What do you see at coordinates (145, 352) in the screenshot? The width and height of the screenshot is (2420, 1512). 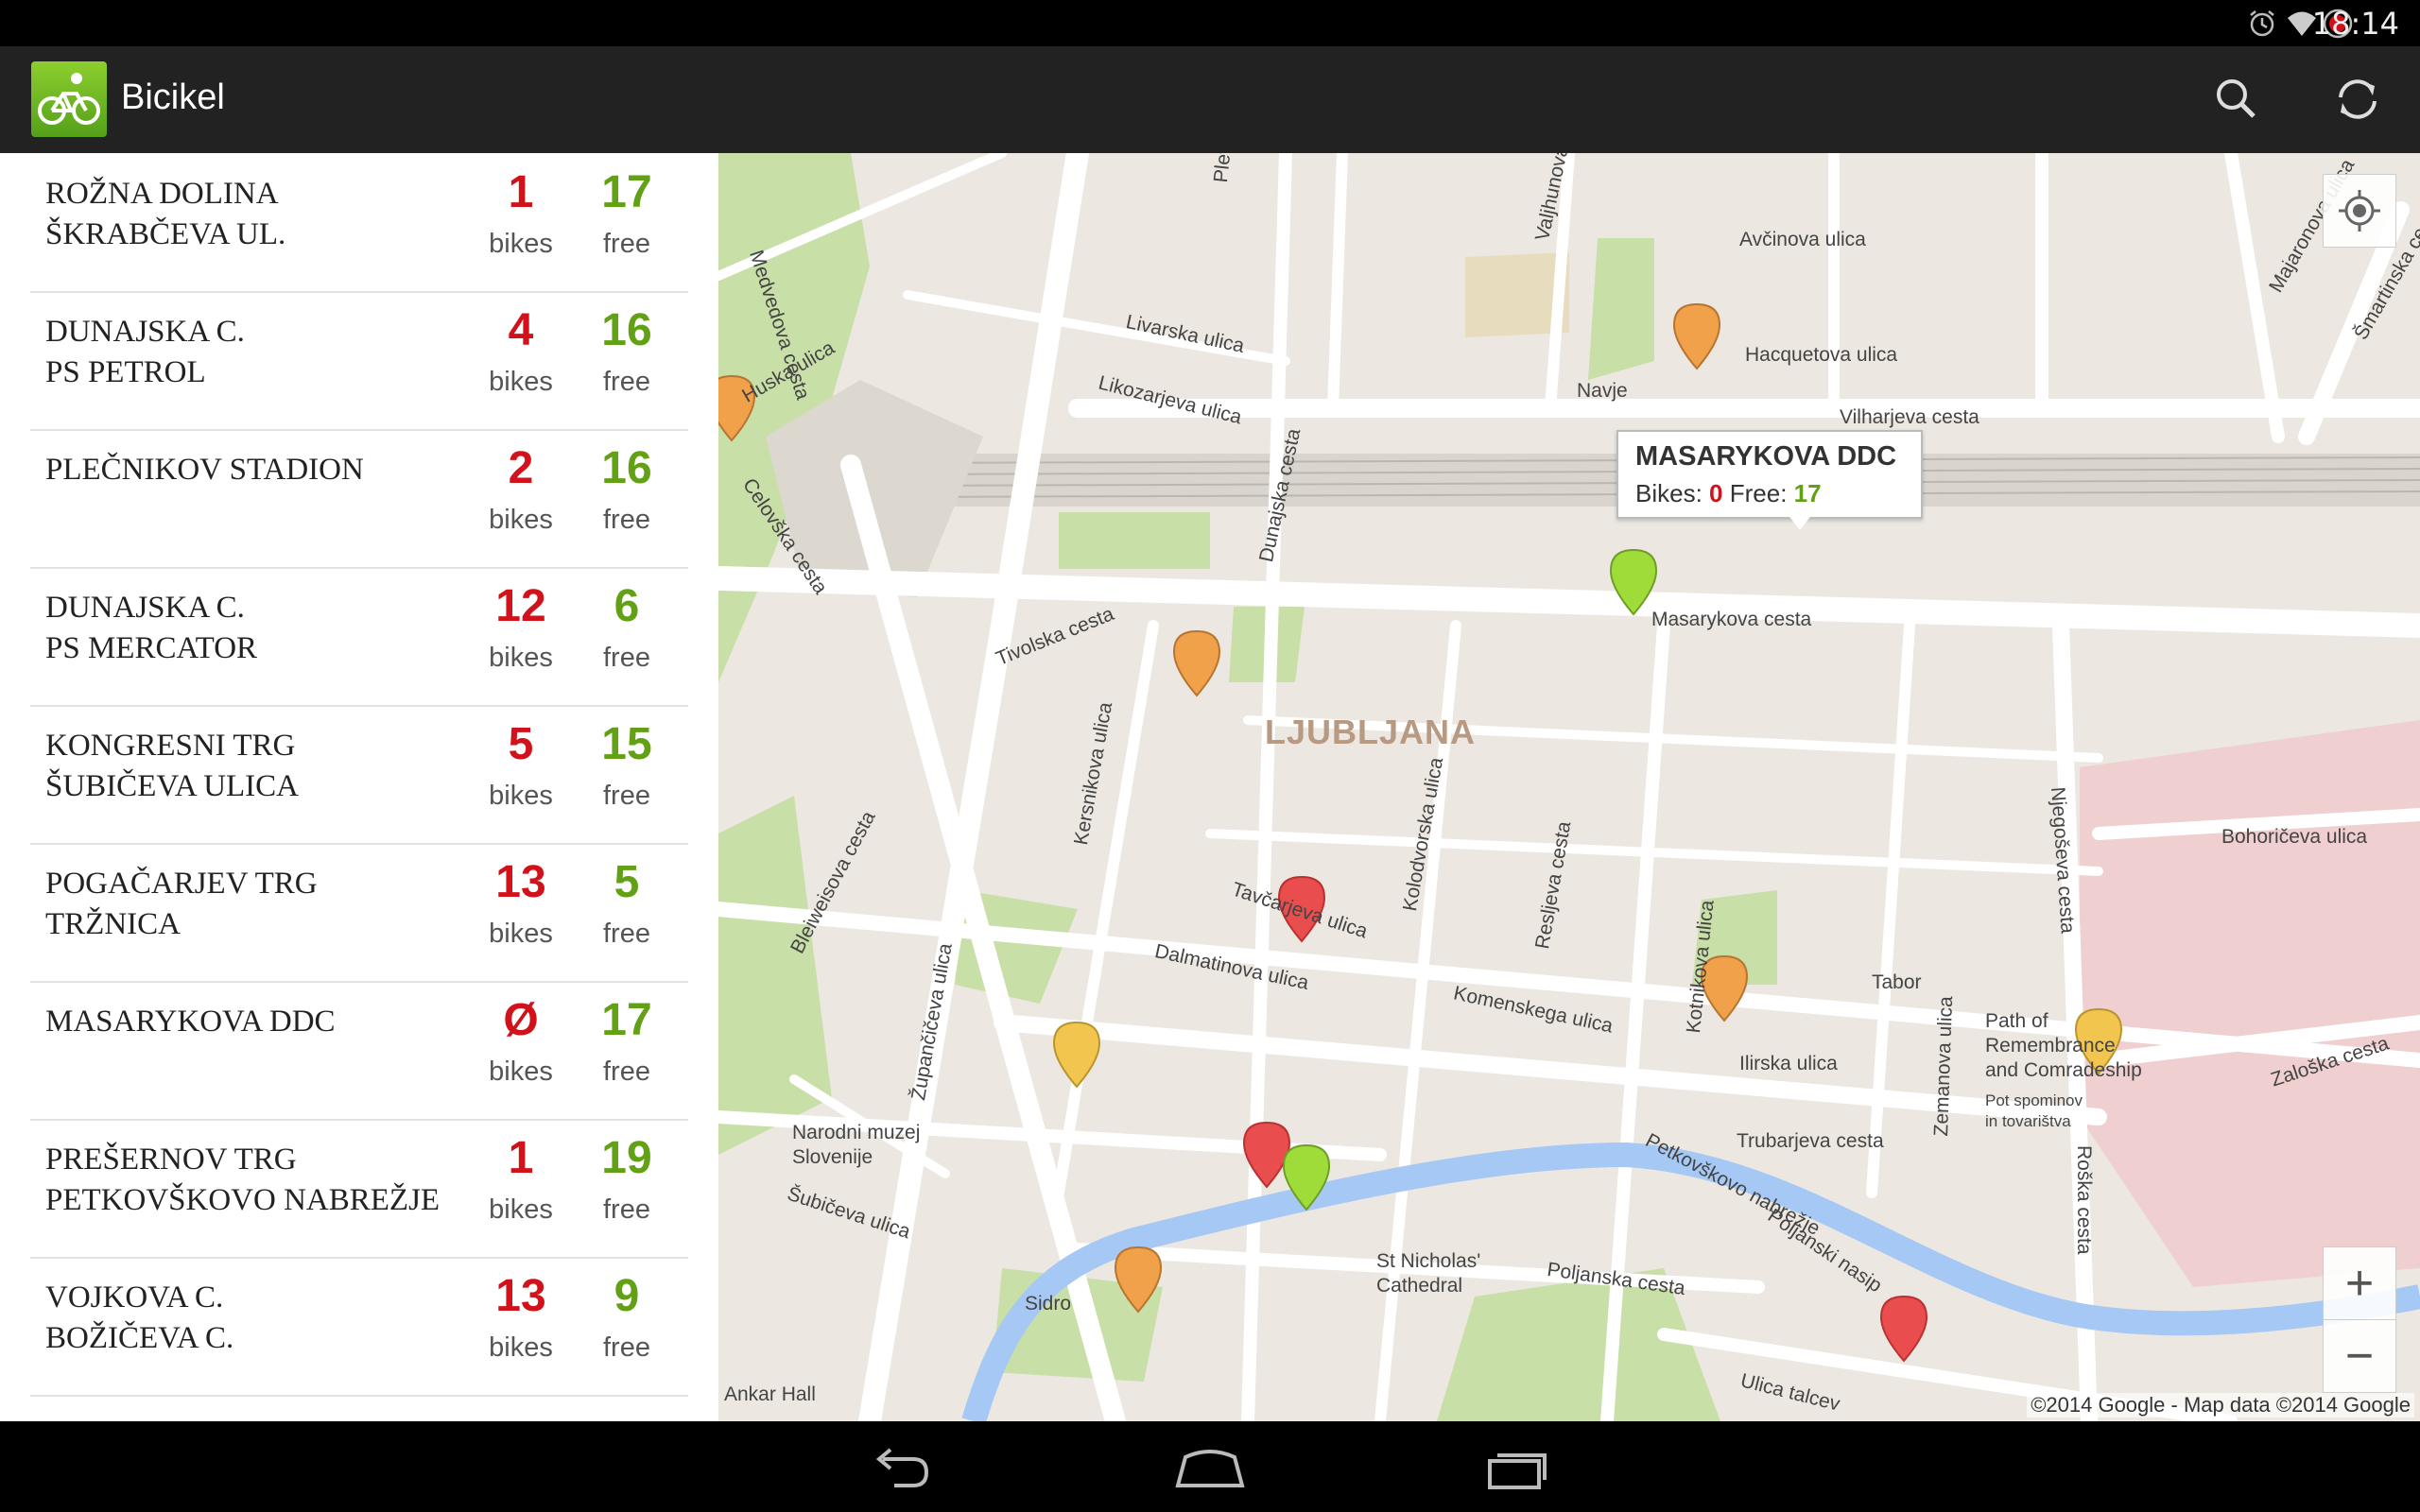 I see `station-name: DUNAJSKA C. PS PETROL` at bounding box center [145, 352].